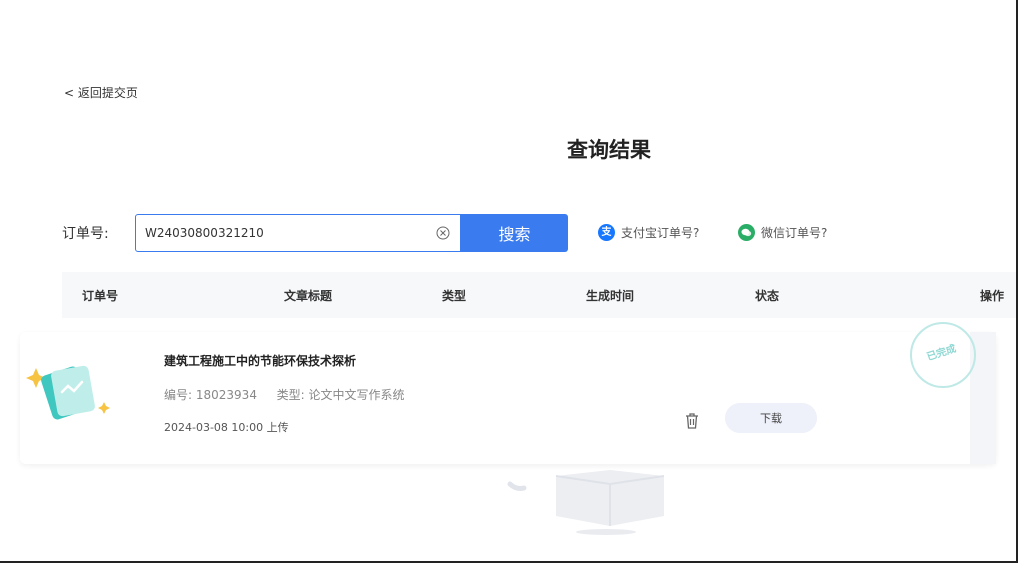 This screenshot has width=1018, height=563. Describe the element at coordinates (454, 296) in the screenshot. I see `column-header-type: 类型` at that location.